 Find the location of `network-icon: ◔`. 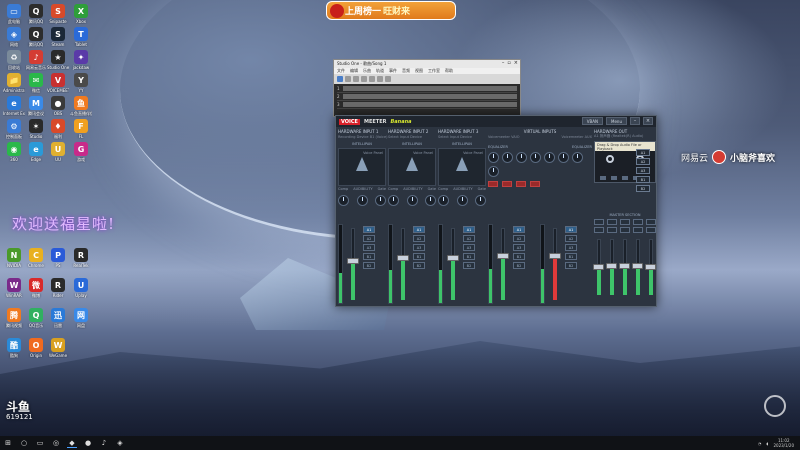

network-icon: ◔ is located at coordinates (760, 443).